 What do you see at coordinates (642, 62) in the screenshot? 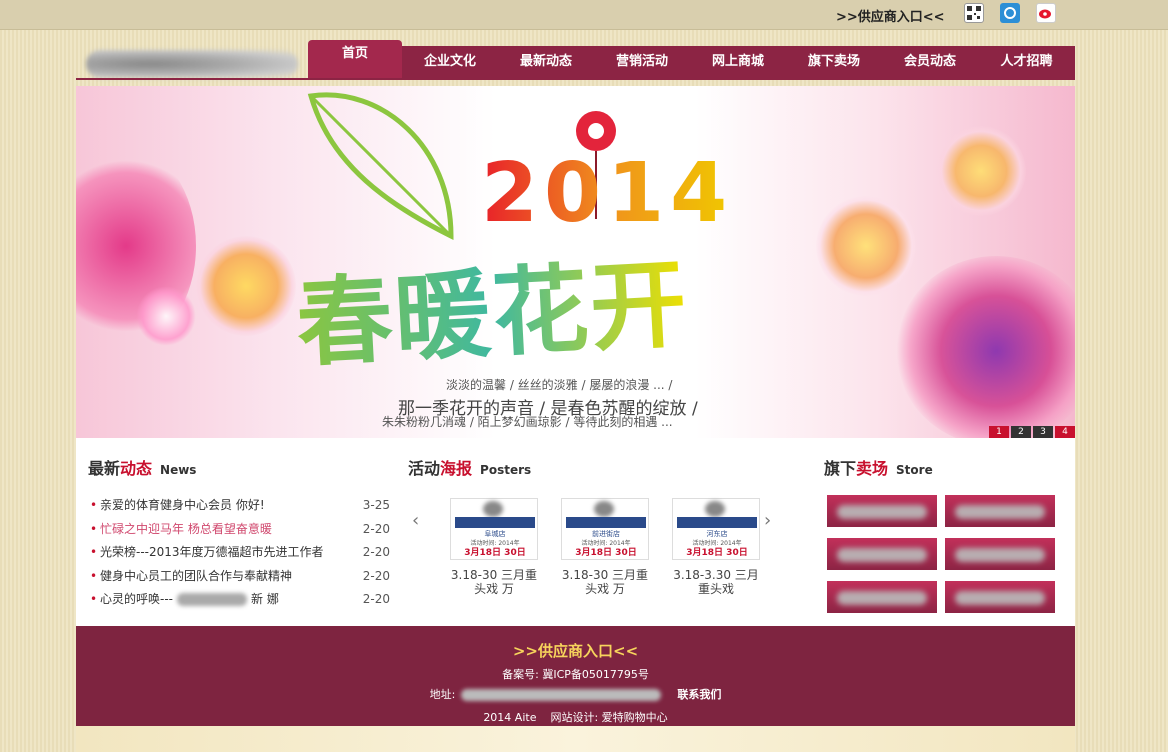
I see `nav-item-marketing: 营销活动` at bounding box center [642, 62].